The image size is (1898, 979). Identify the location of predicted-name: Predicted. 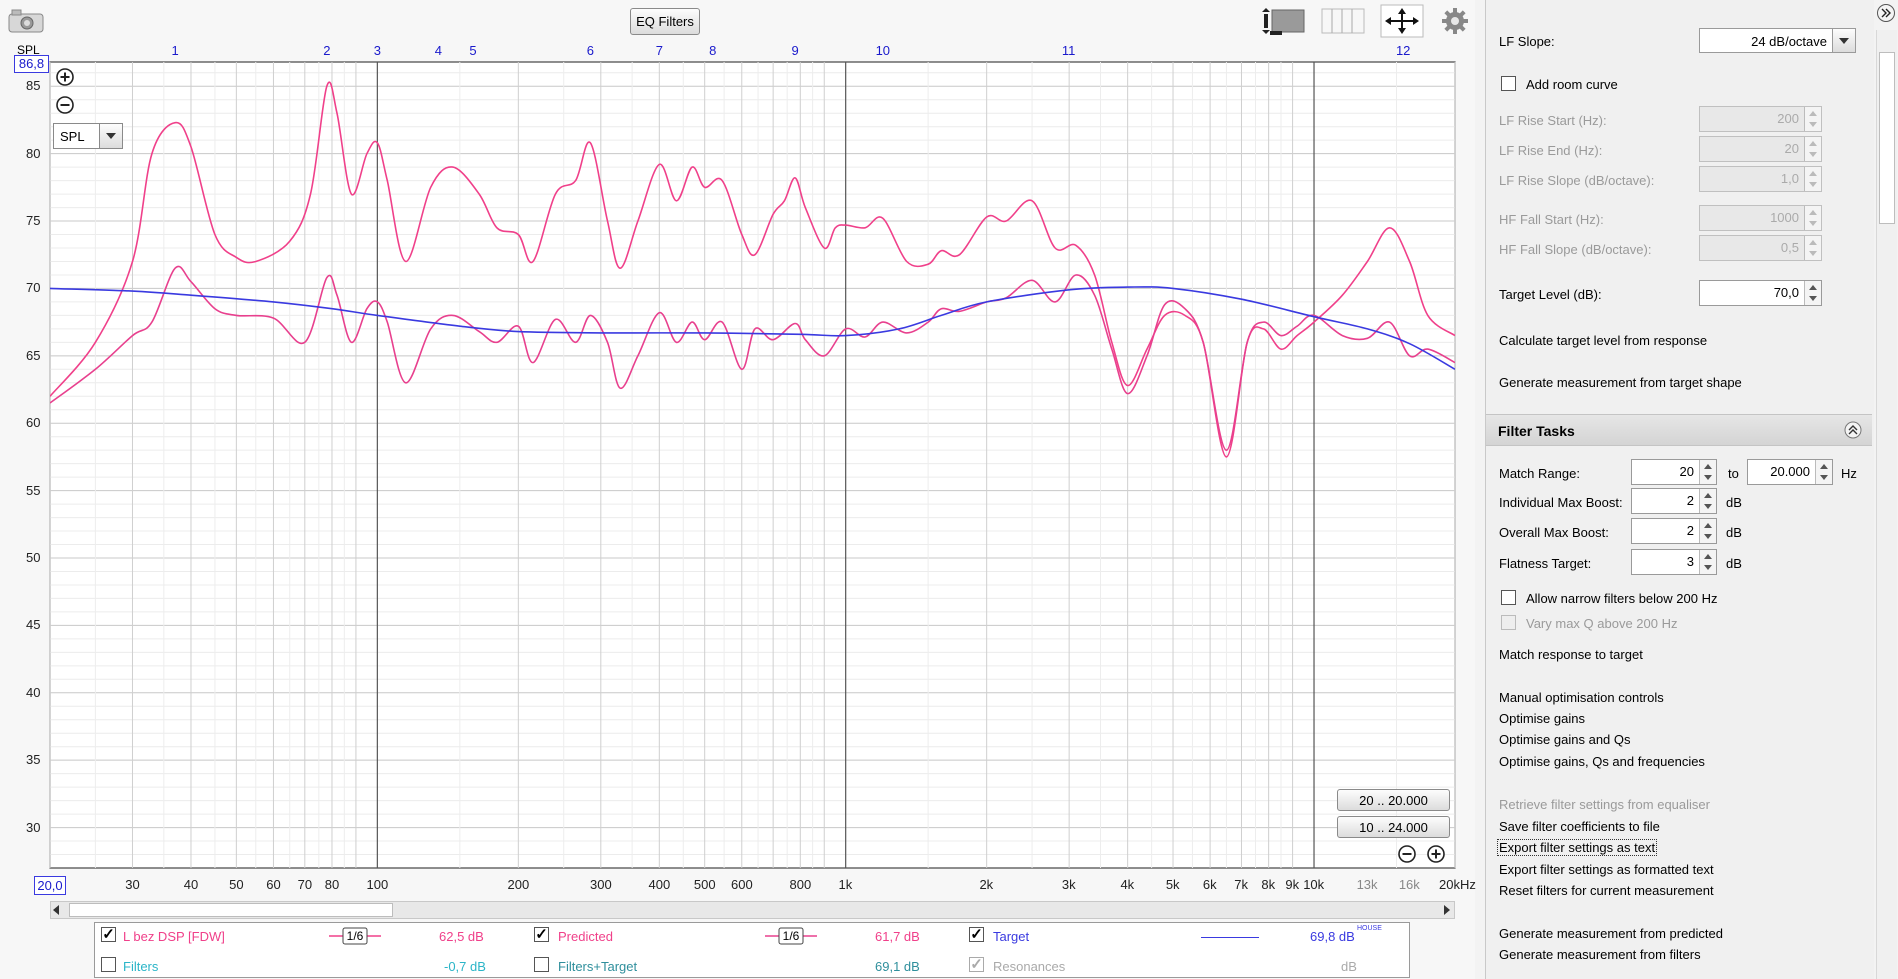
(585, 936).